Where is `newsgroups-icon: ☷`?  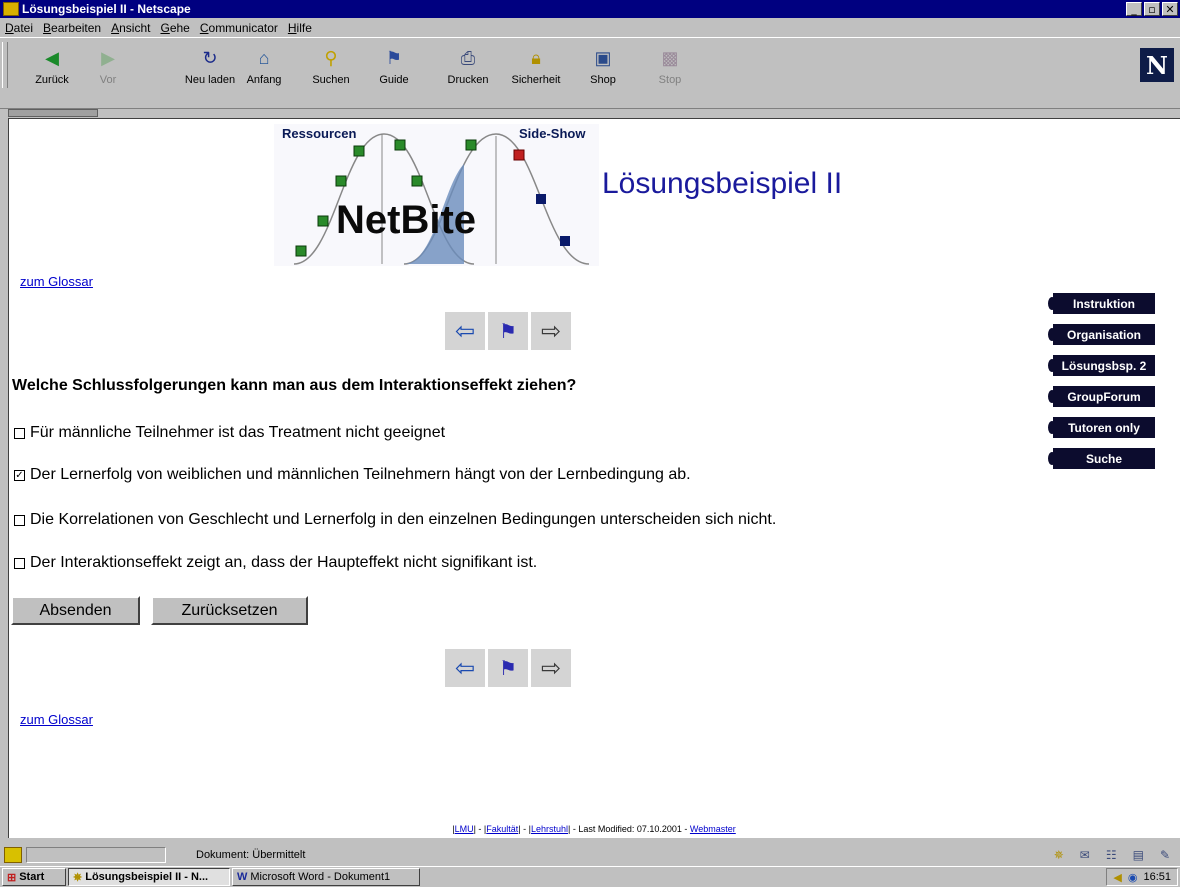
newsgroups-icon: ☷ is located at coordinates (1111, 855).